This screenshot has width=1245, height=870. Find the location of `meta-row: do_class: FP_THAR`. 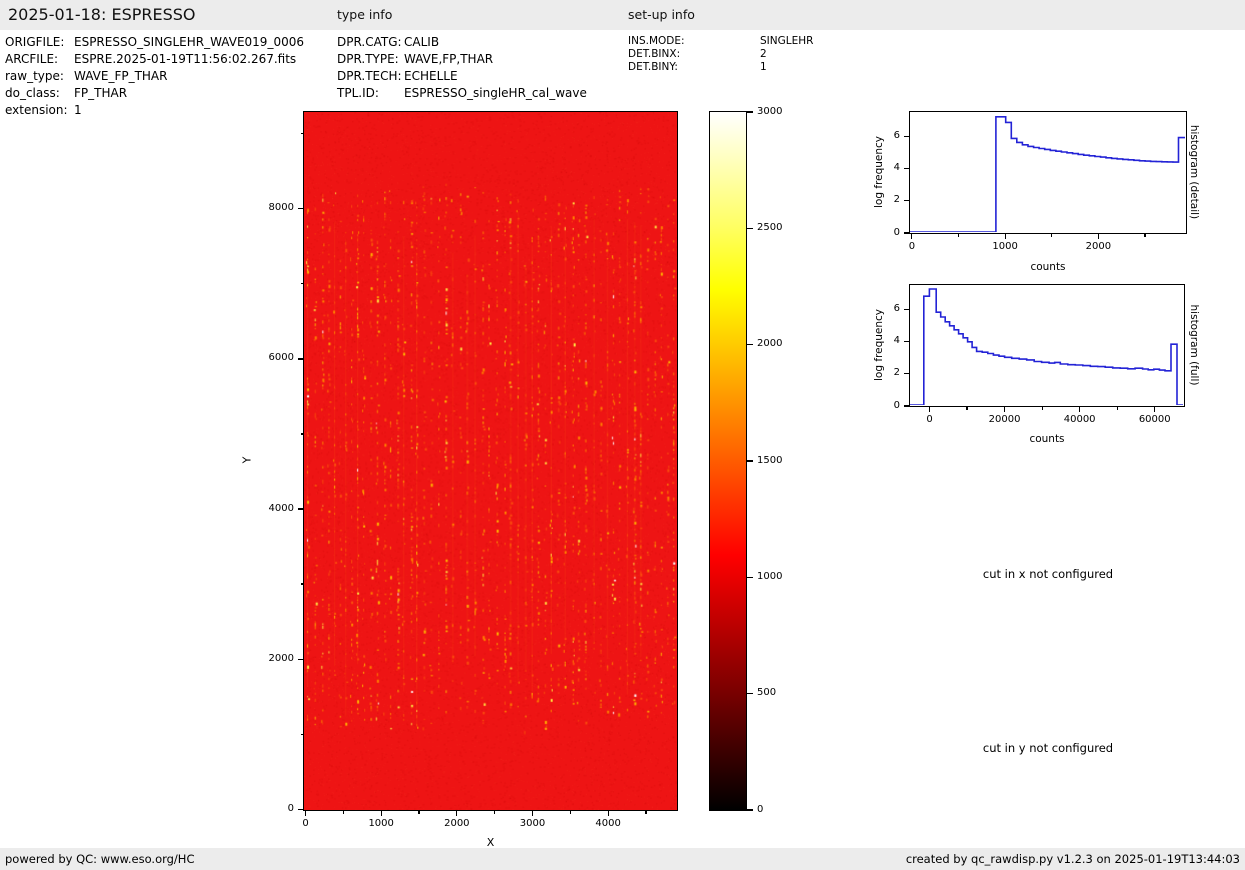

meta-row: do_class: FP_THAR is located at coordinates (154, 93).